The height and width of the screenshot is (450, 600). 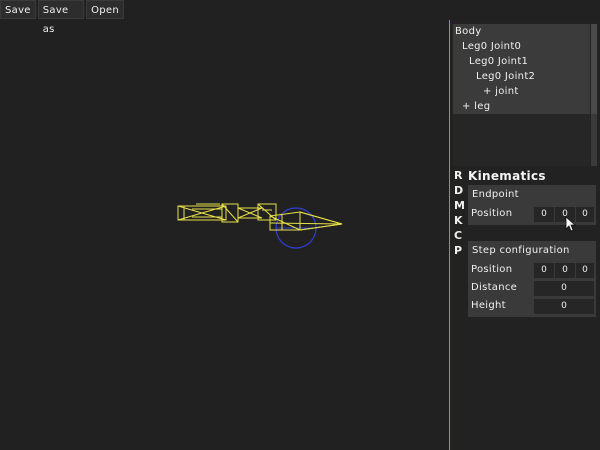 What do you see at coordinates (460, 220) in the screenshot?
I see `tab-k: K` at bounding box center [460, 220].